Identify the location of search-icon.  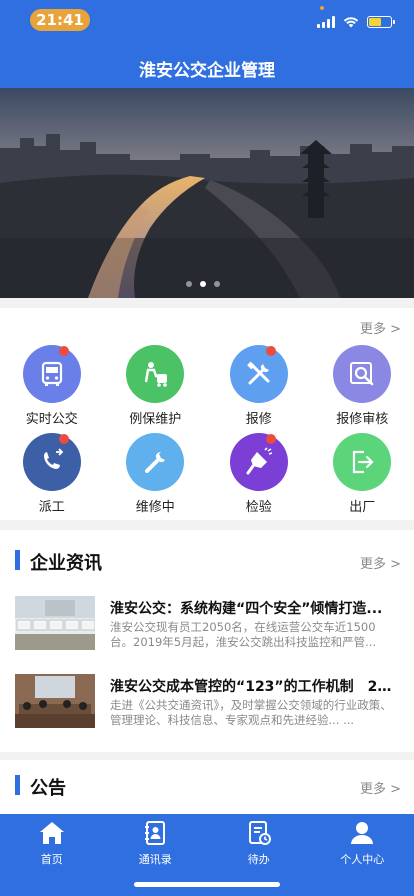
(362, 374).